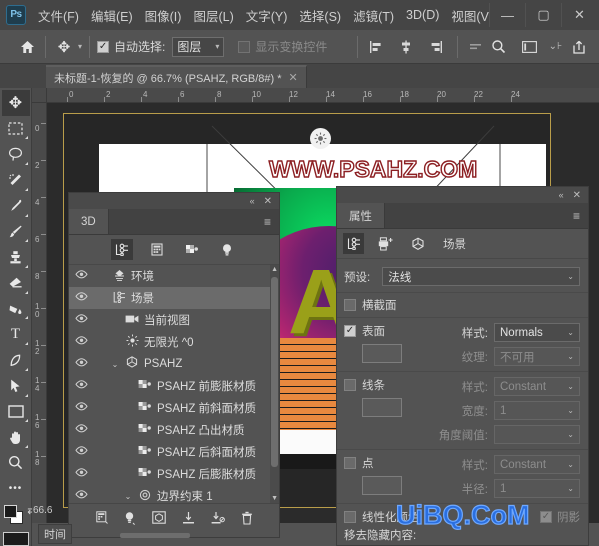 This screenshot has height=546, width=599. I want to click on tree-row: PSAHZ 凸出材质, so click(174, 430).